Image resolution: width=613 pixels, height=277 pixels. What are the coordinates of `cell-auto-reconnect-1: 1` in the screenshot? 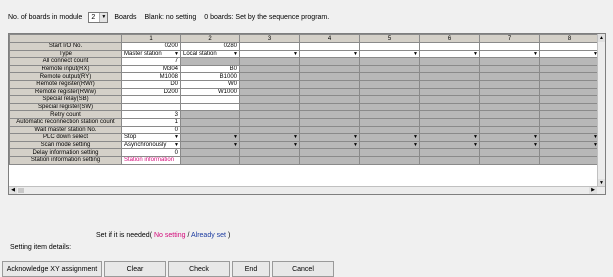 It's located at (151, 122).